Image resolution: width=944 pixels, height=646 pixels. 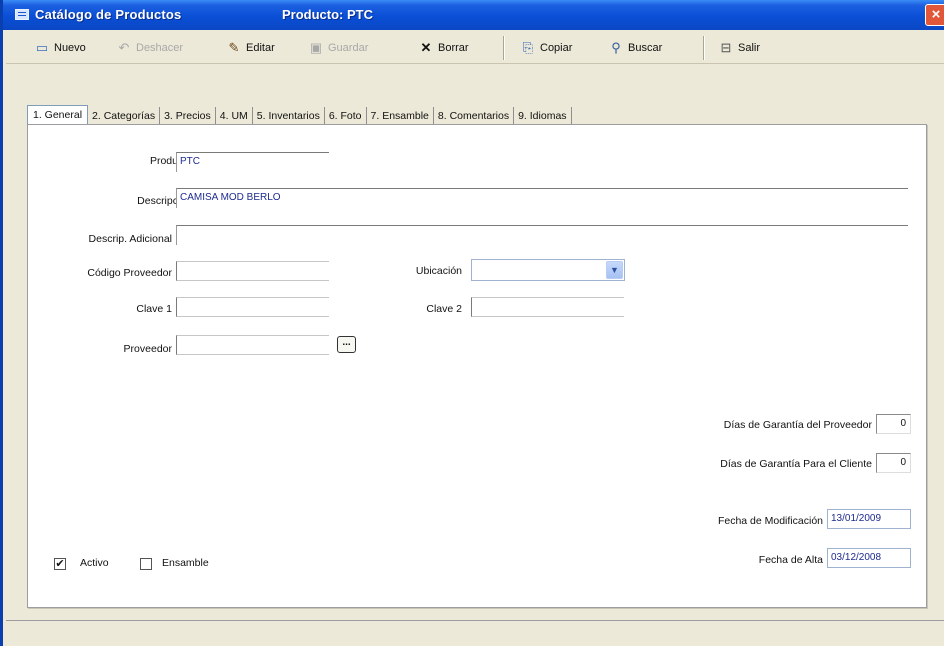 What do you see at coordinates (797, 425) in the screenshot?
I see `garantia-proveedor-label: Días de Garantía del Proveedor` at bounding box center [797, 425].